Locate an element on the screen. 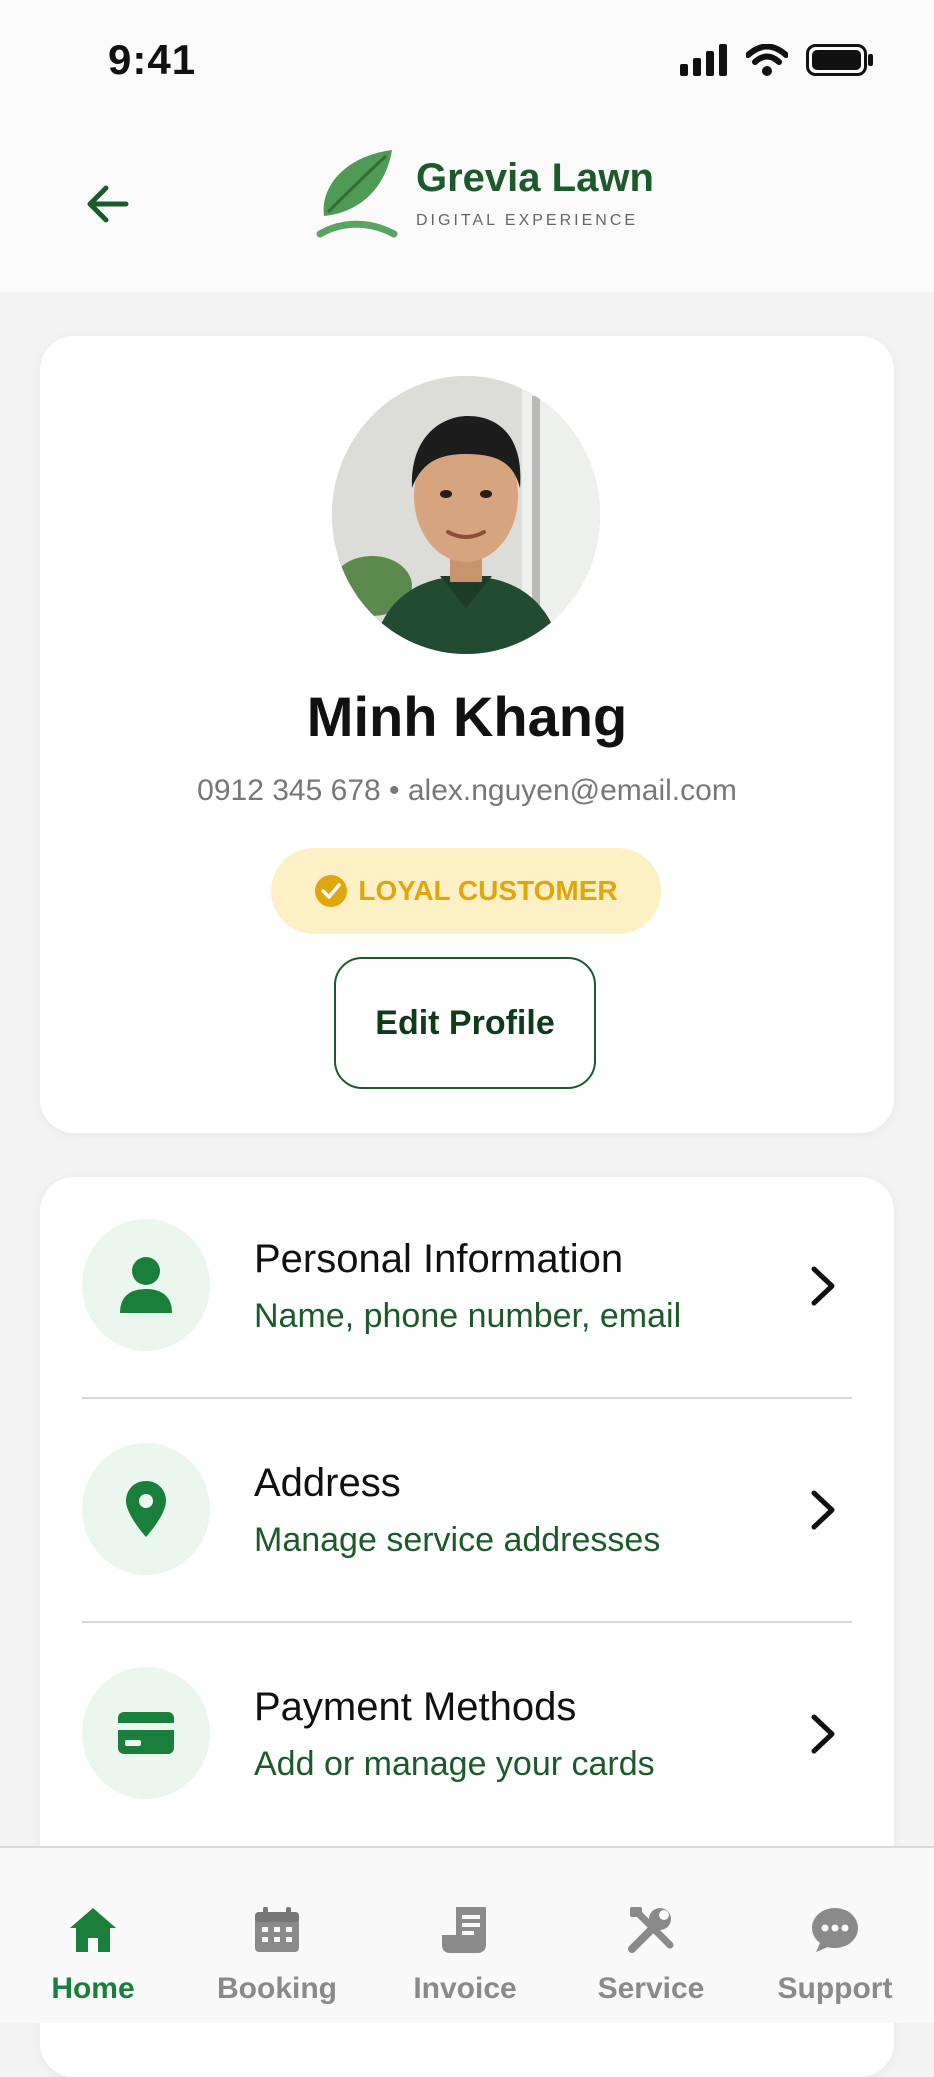 This screenshot has width=934, height=2077. signal-icon is located at coordinates (703, 60).